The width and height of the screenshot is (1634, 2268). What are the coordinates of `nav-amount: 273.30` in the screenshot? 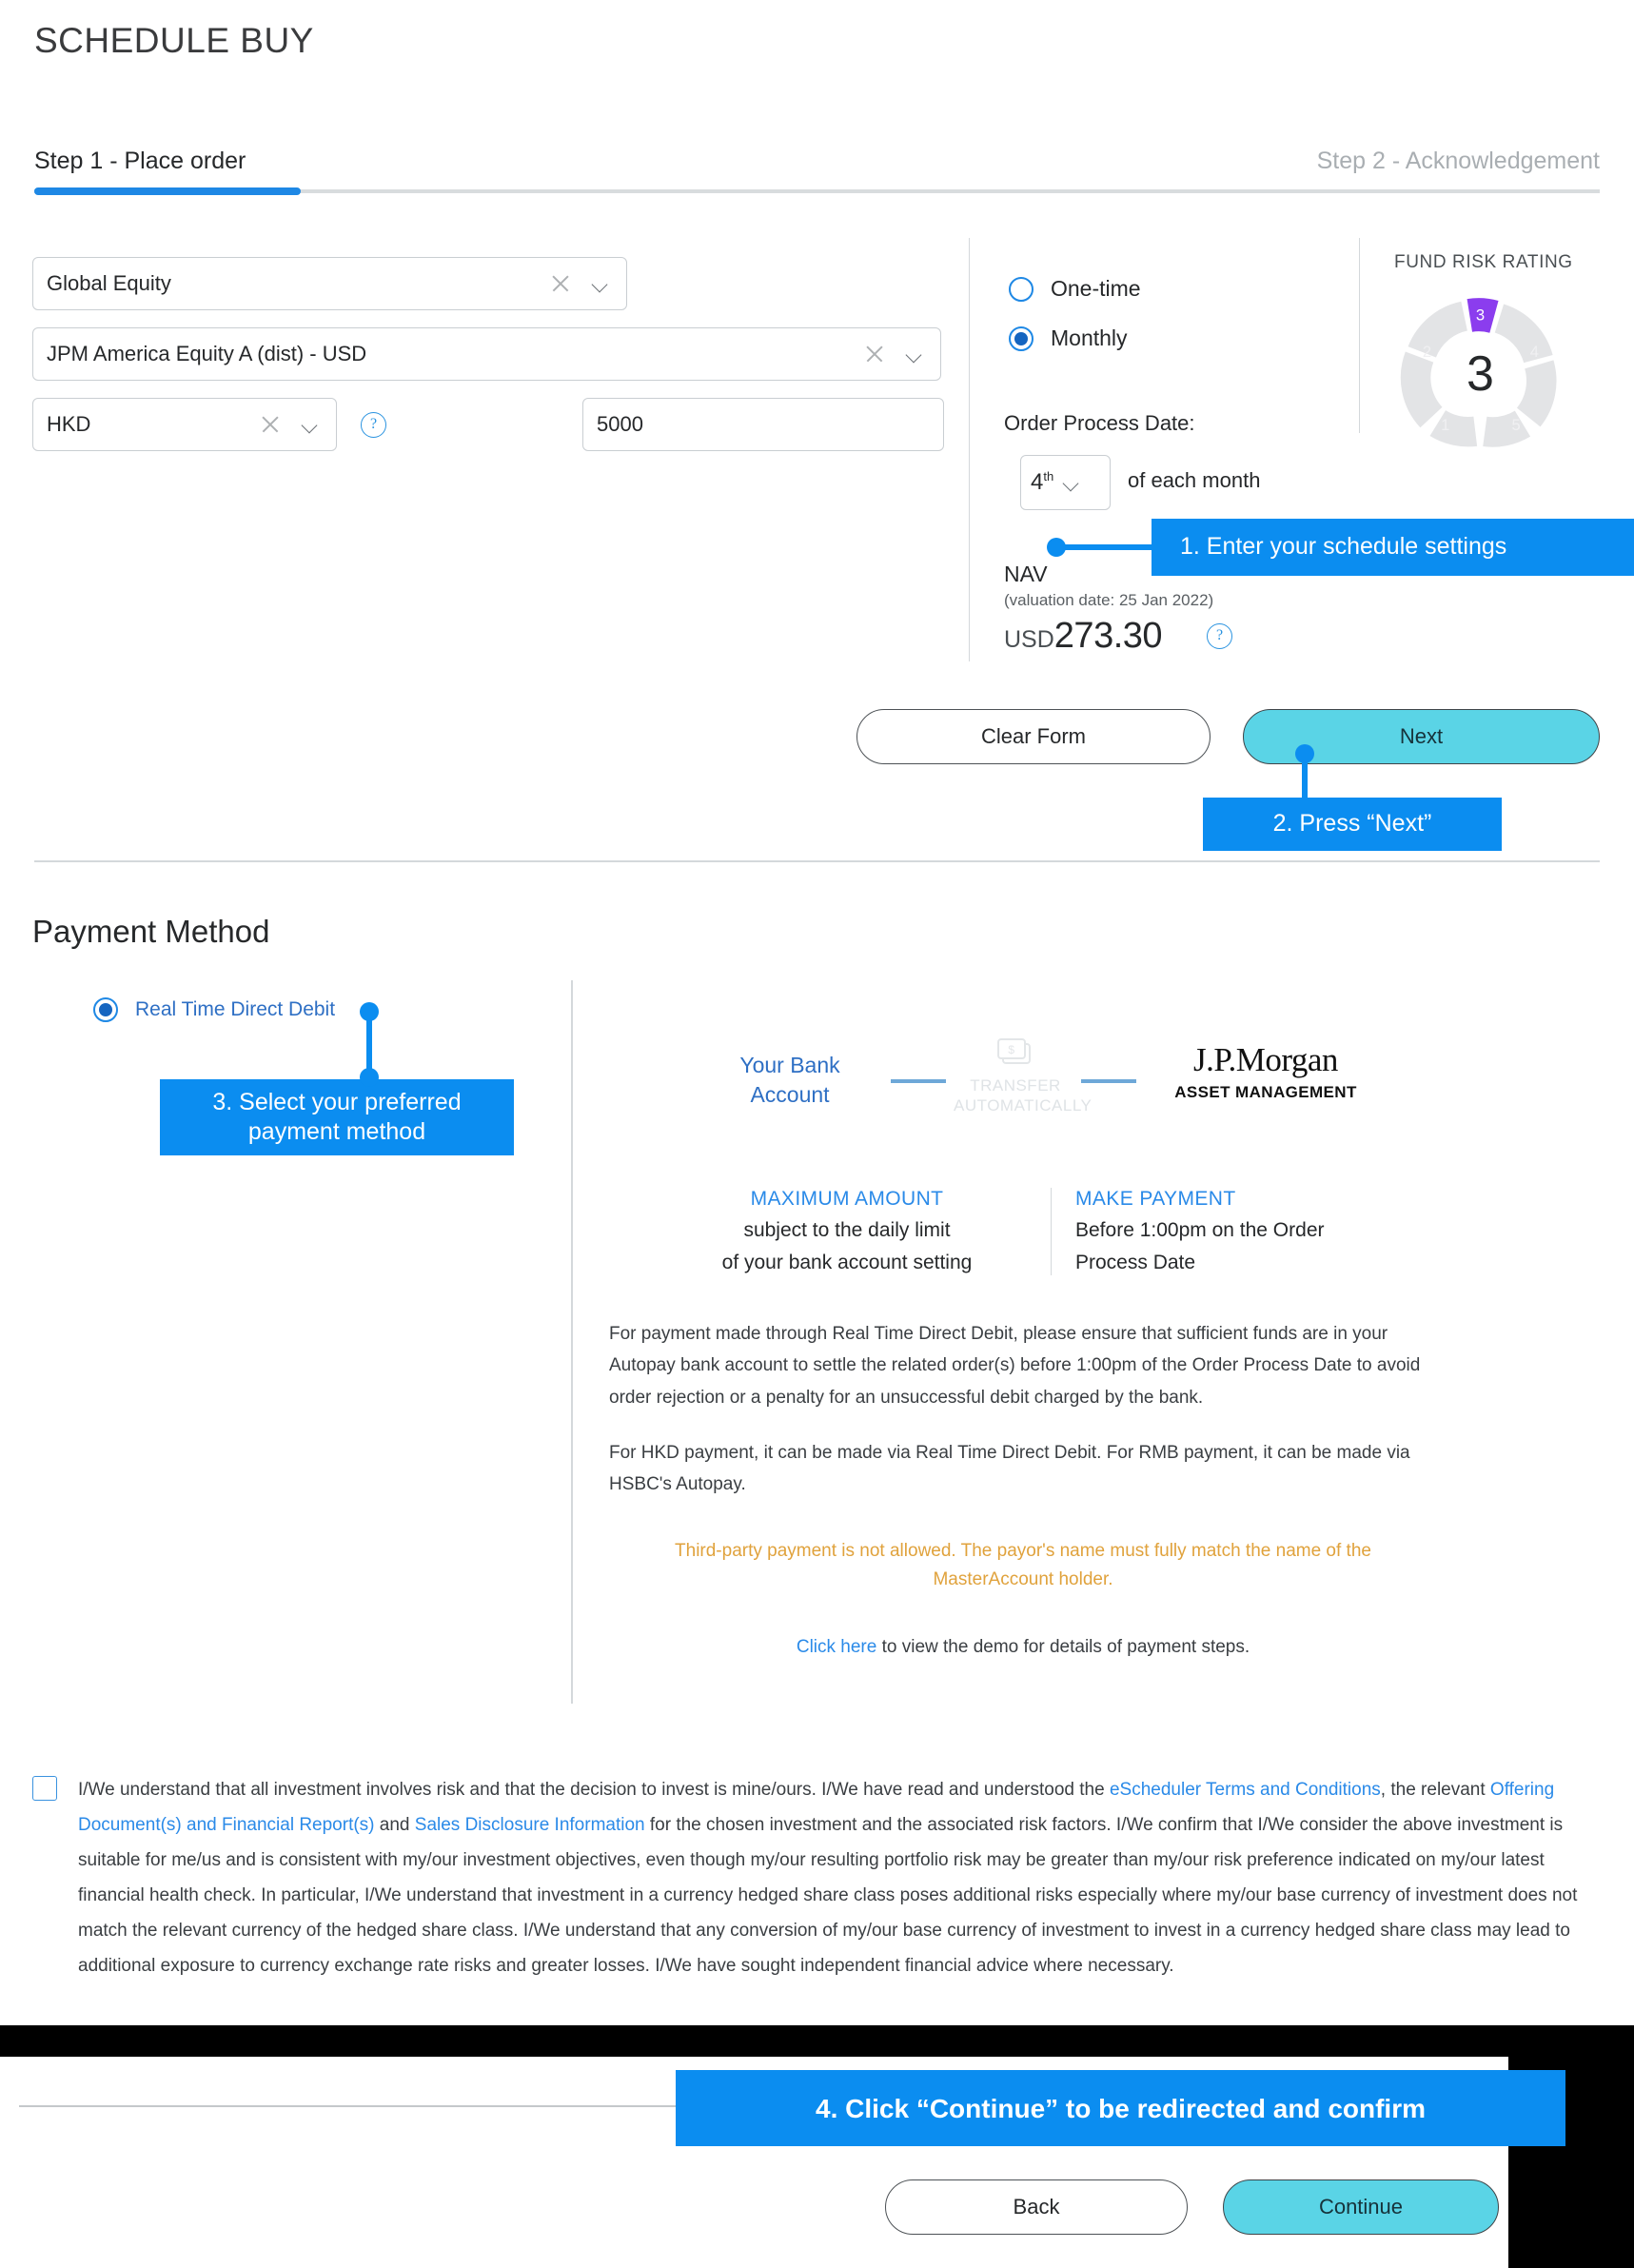 It's located at (1108, 636).